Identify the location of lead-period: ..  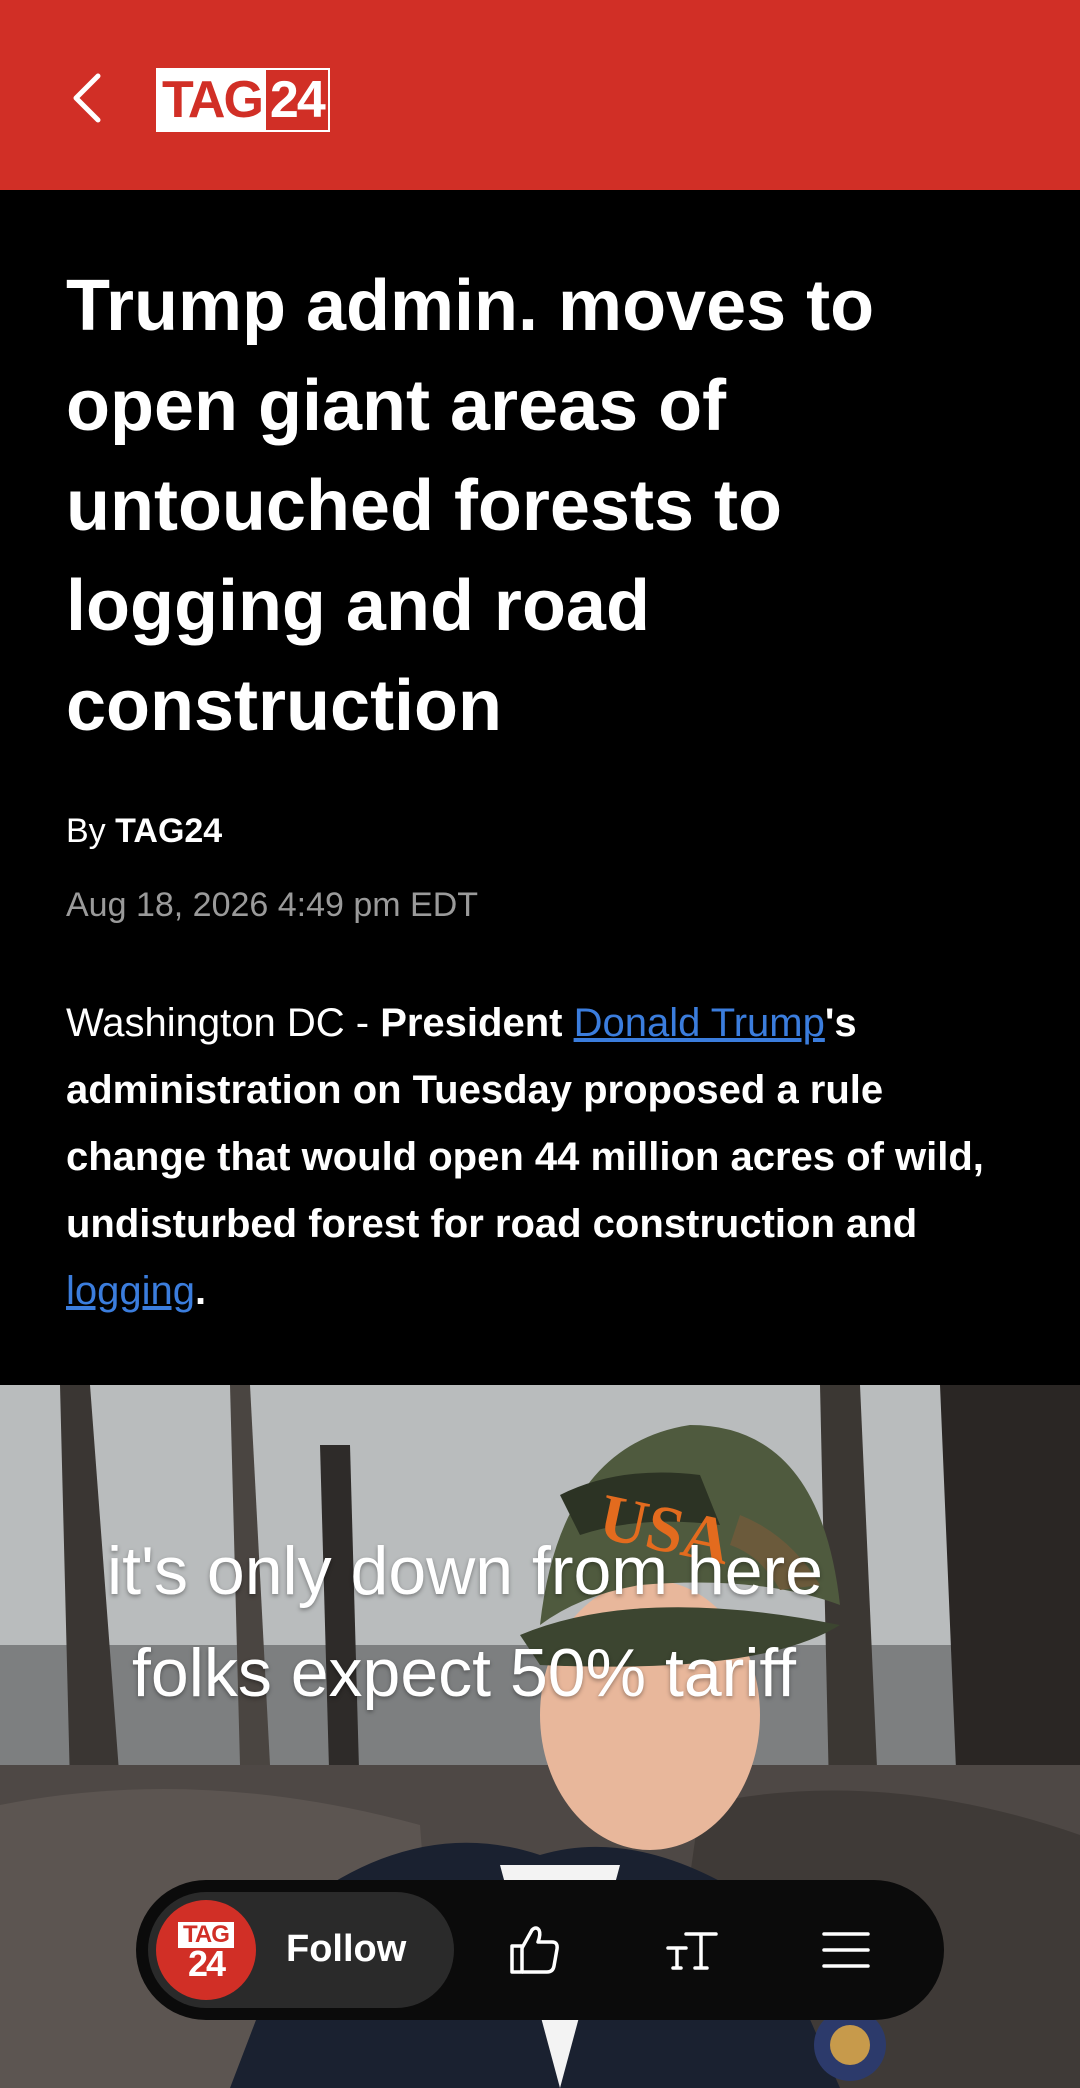
(201, 1291).